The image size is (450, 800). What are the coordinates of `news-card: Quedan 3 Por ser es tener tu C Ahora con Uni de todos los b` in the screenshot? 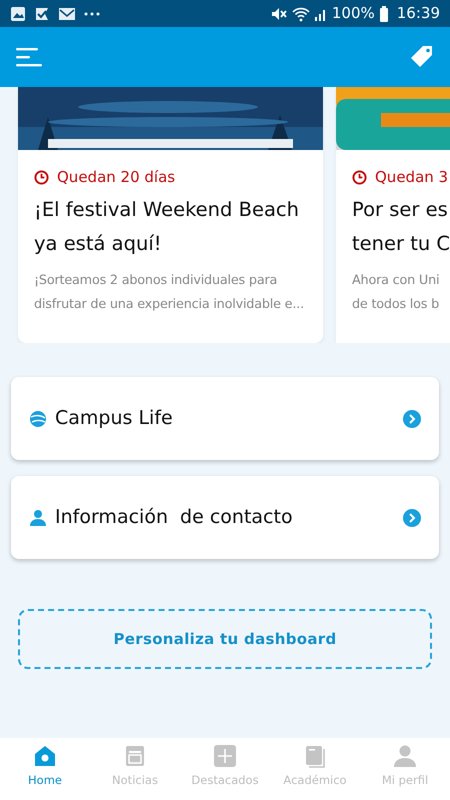 It's located at (393, 215).